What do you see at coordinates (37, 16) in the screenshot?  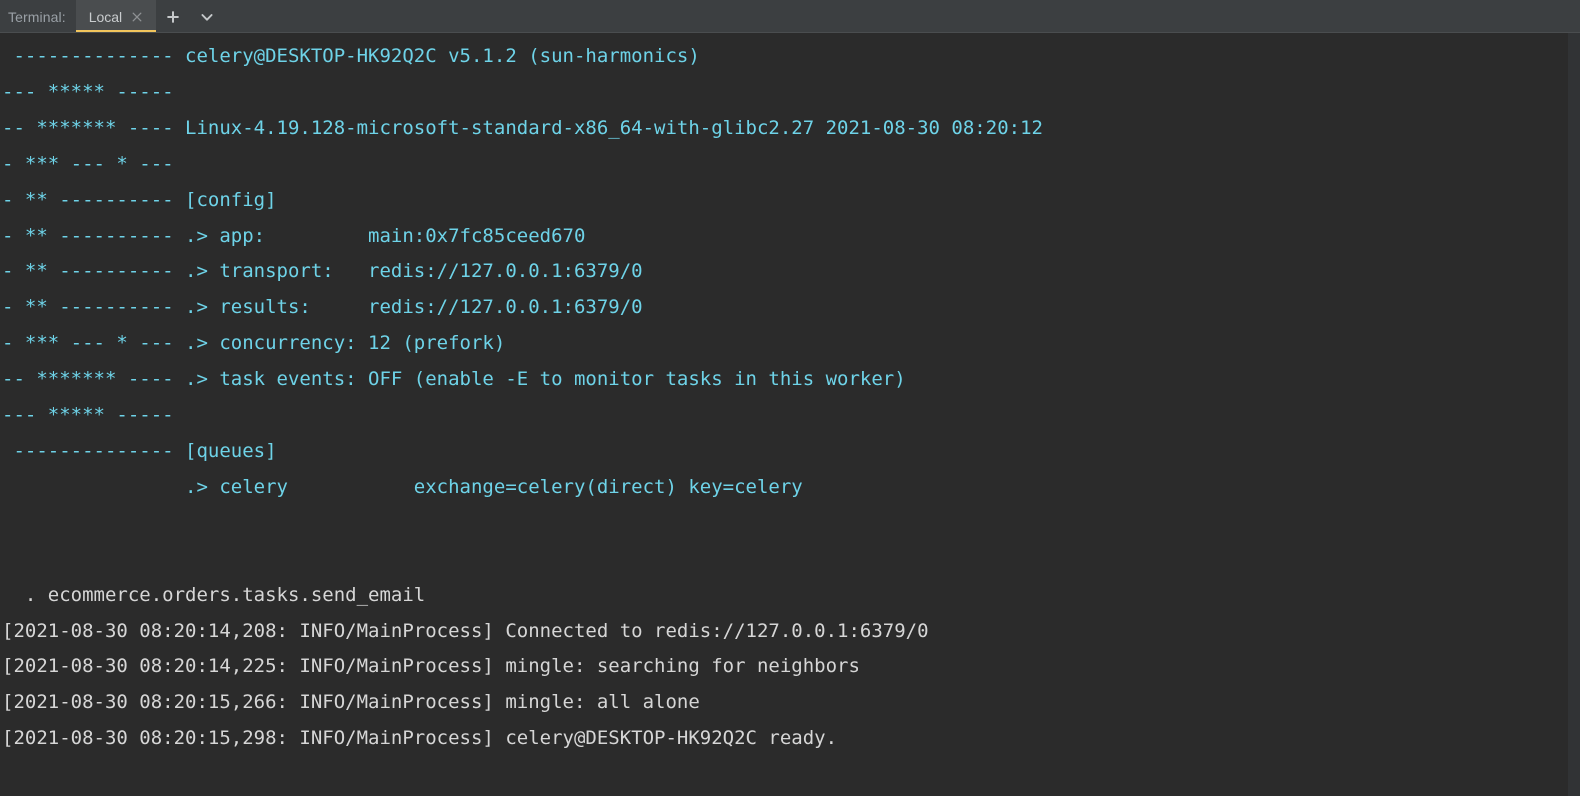 I see `terminal-tool-label: Terminal:` at bounding box center [37, 16].